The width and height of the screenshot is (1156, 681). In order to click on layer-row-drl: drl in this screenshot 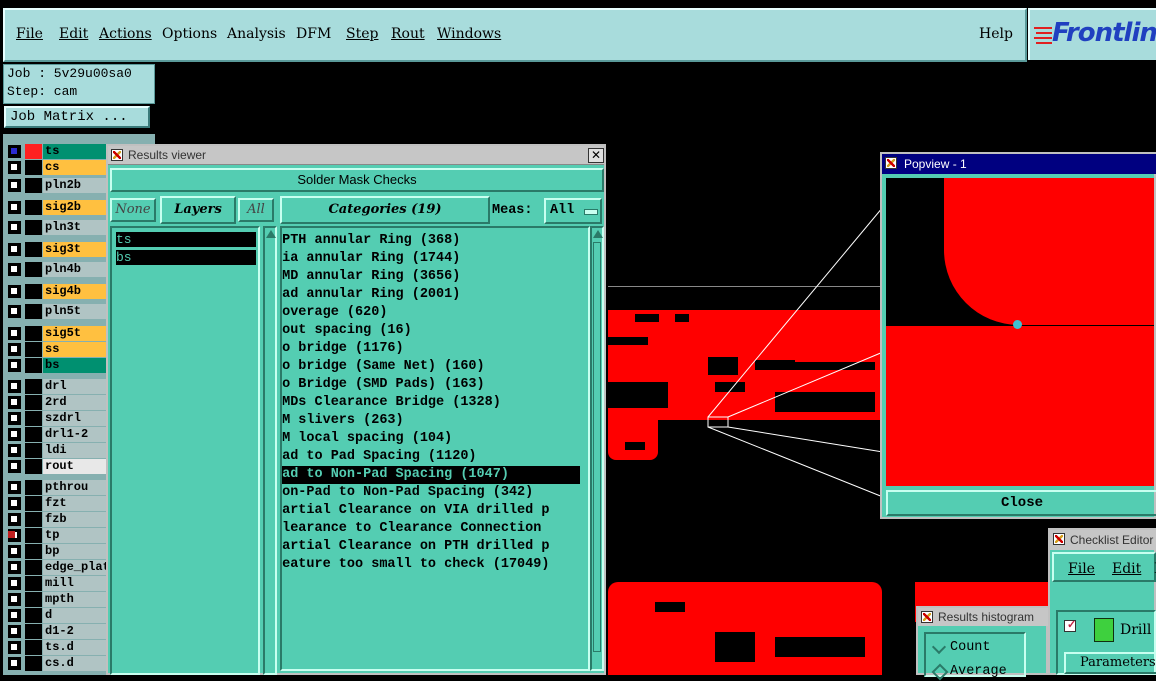, I will do `click(56, 386)`.